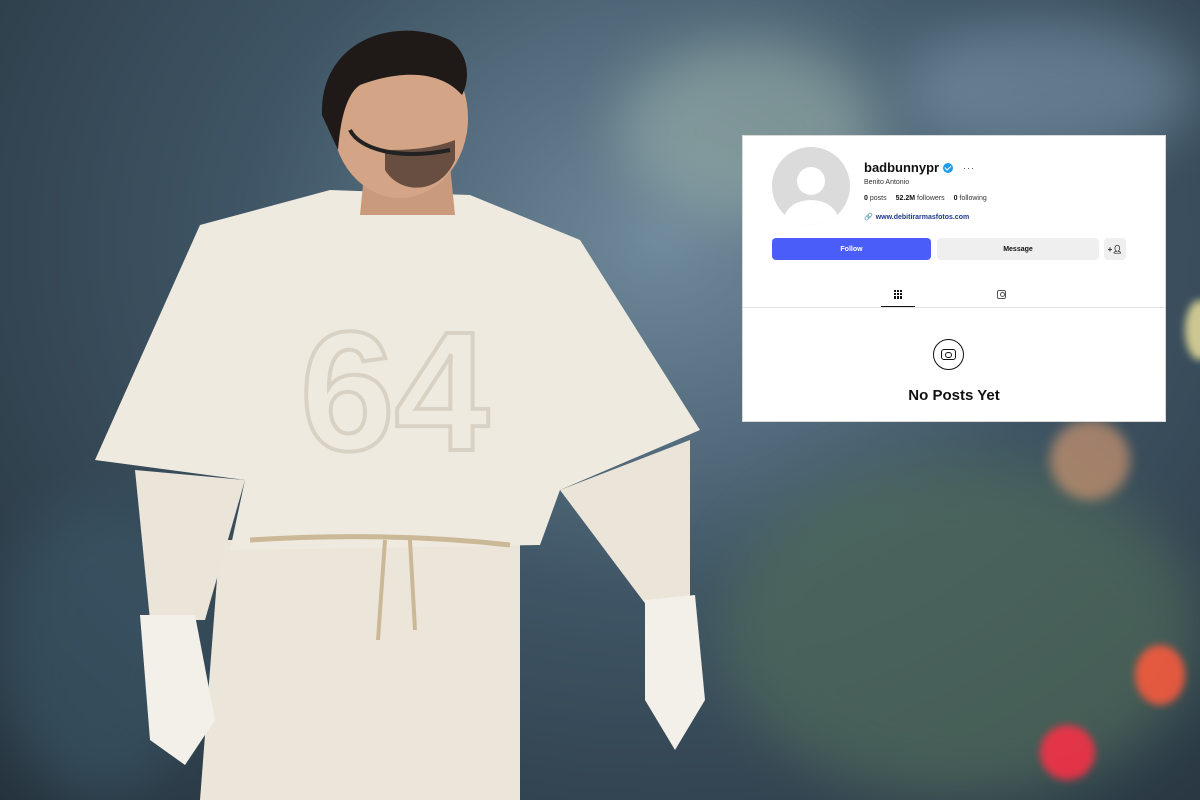  I want to click on following-stat: 0 following, so click(970, 198).